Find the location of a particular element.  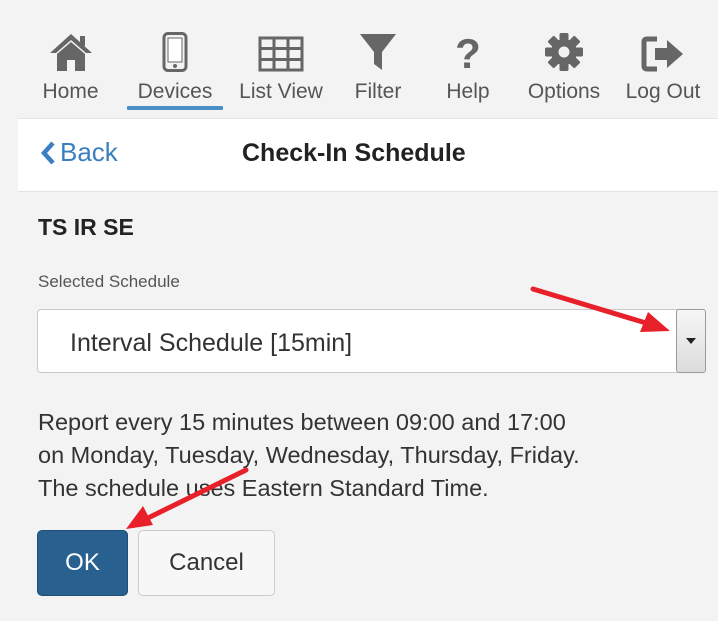

nav-label-log-out: Log Out is located at coordinates (663, 91).